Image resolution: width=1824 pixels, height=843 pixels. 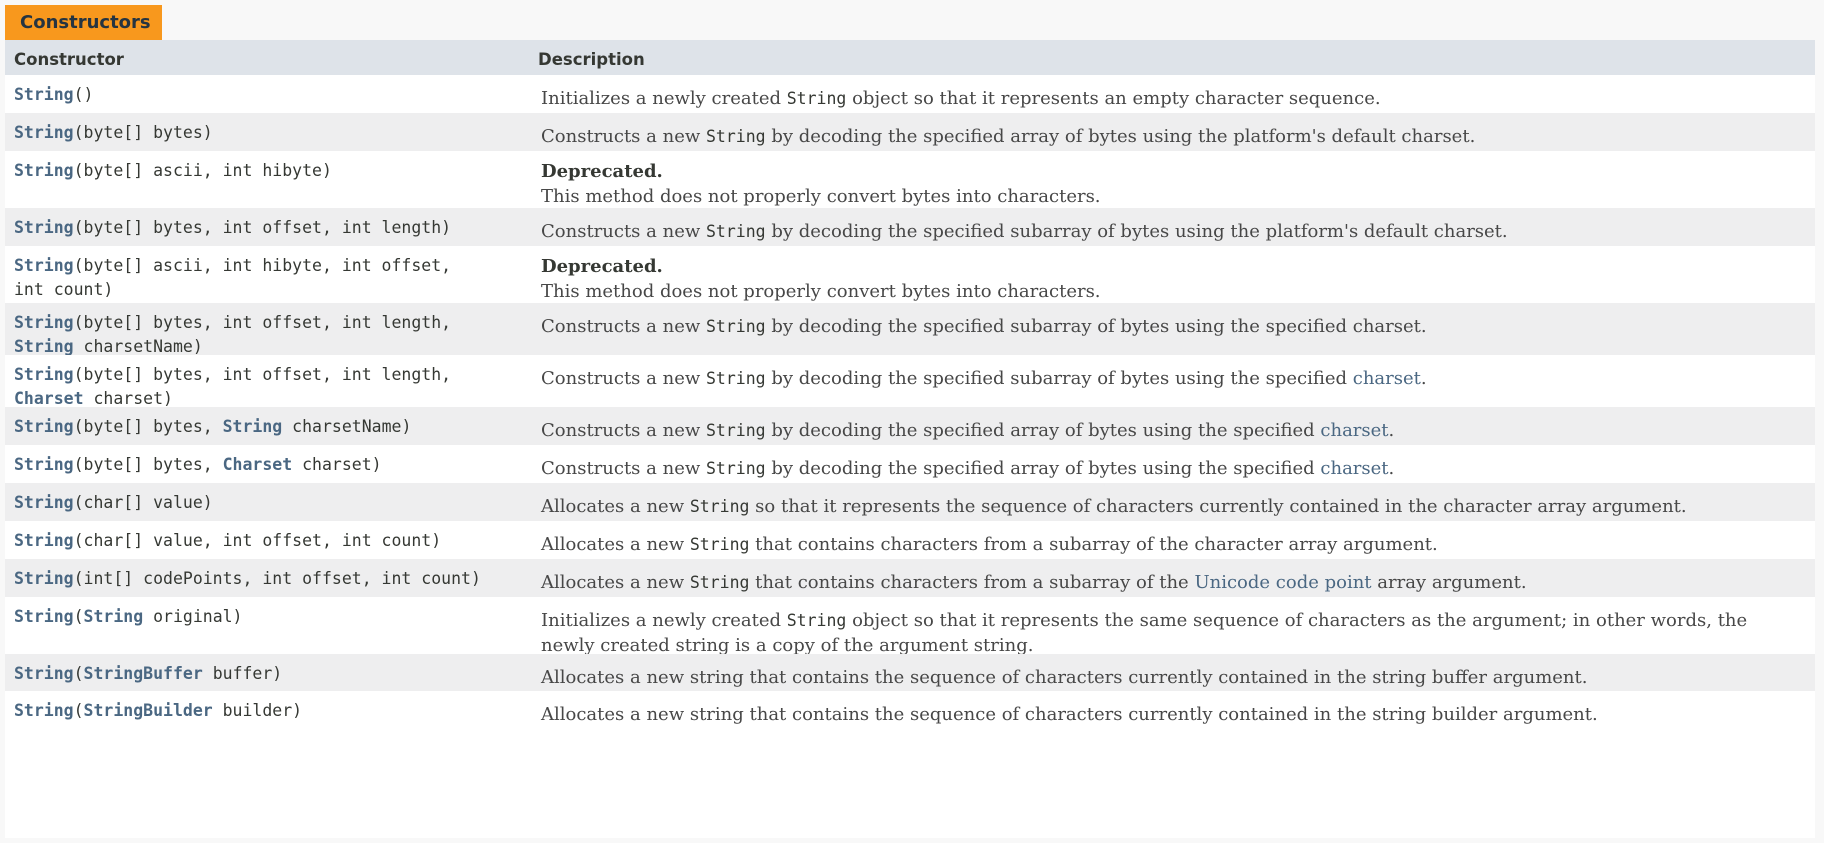 I want to click on constructor-signature: String(StringBuffer buffer), so click(x=269, y=674).